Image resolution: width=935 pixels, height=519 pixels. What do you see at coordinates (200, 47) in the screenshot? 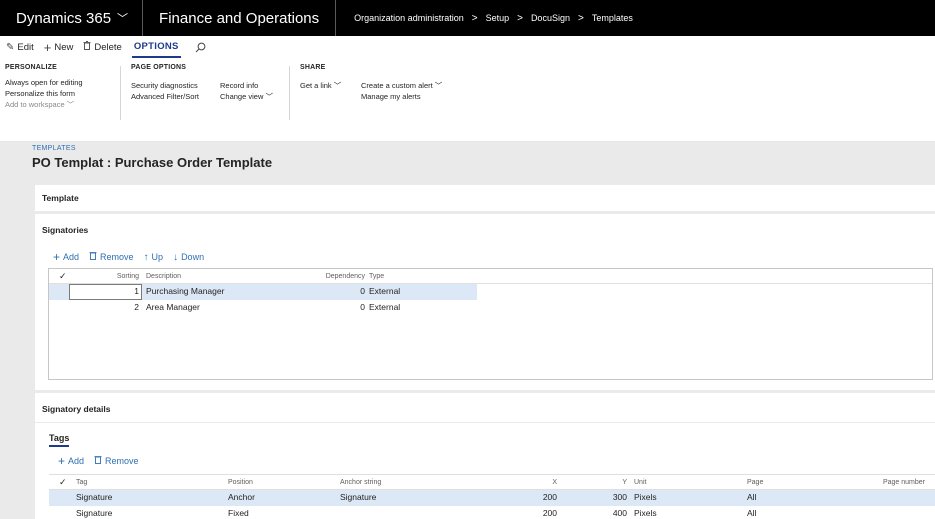
I see `search-icon` at bounding box center [200, 47].